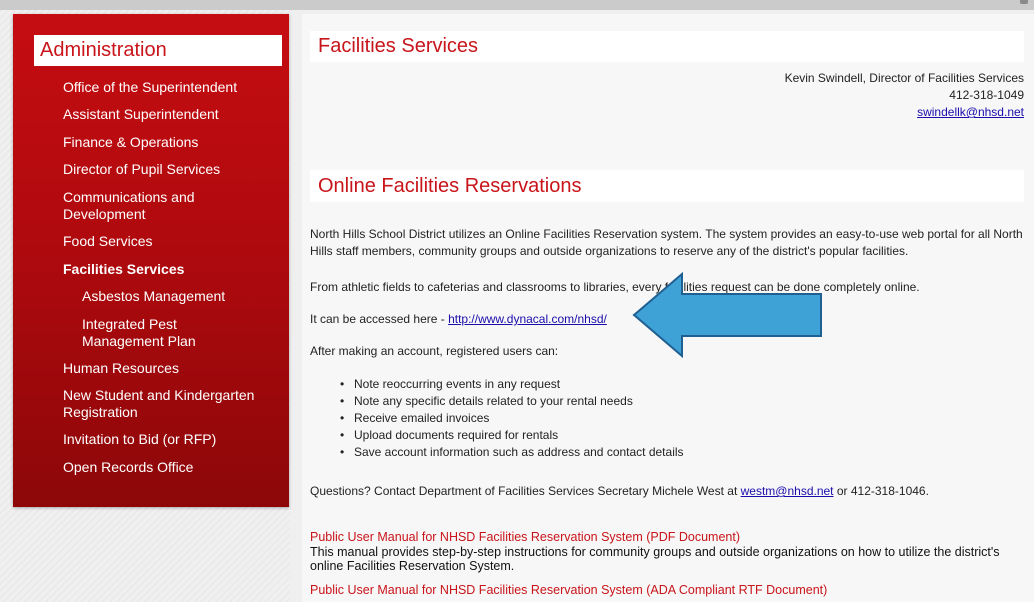 Image resolution: width=1034 pixels, height=602 pixels. Describe the element at coordinates (158, 50) in the screenshot. I see `sidebar-title: Administration` at that location.